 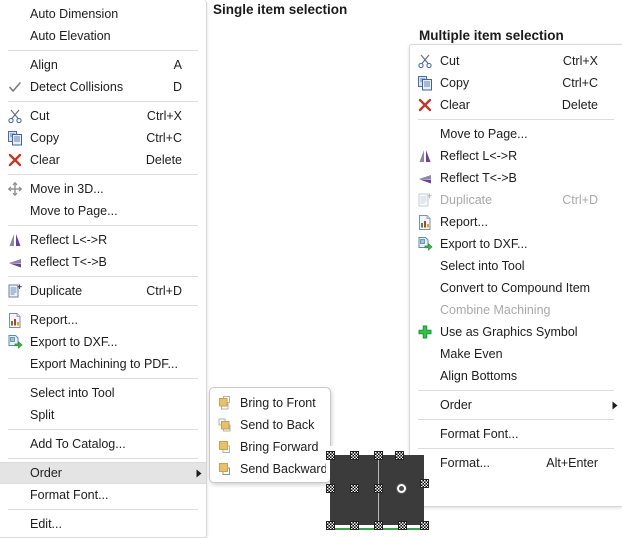 I want to click on menu-item-convert-to-compound-item: Convert to Compound Item, so click(x=516, y=288).